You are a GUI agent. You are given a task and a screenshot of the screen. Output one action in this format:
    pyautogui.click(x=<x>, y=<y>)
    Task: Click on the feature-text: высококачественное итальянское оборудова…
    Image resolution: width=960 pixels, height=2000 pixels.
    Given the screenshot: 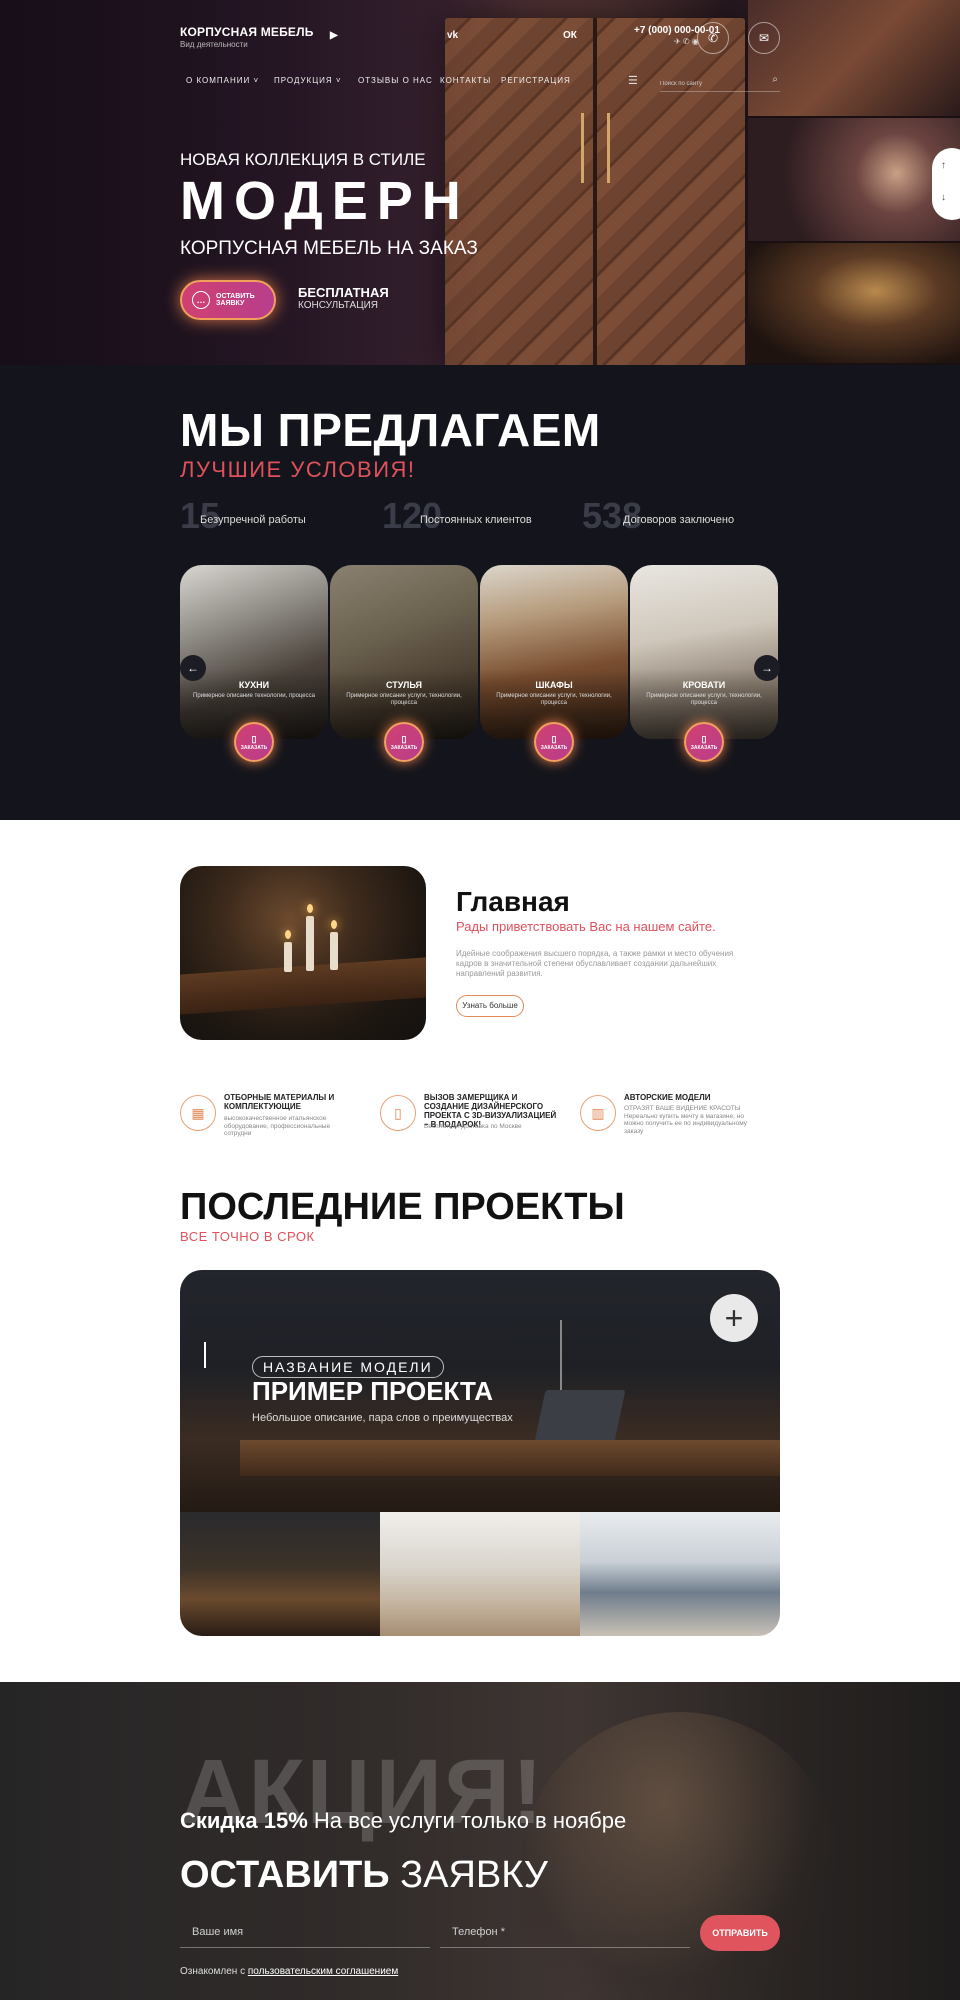 What is the action you would take?
    pyautogui.click(x=277, y=1126)
    